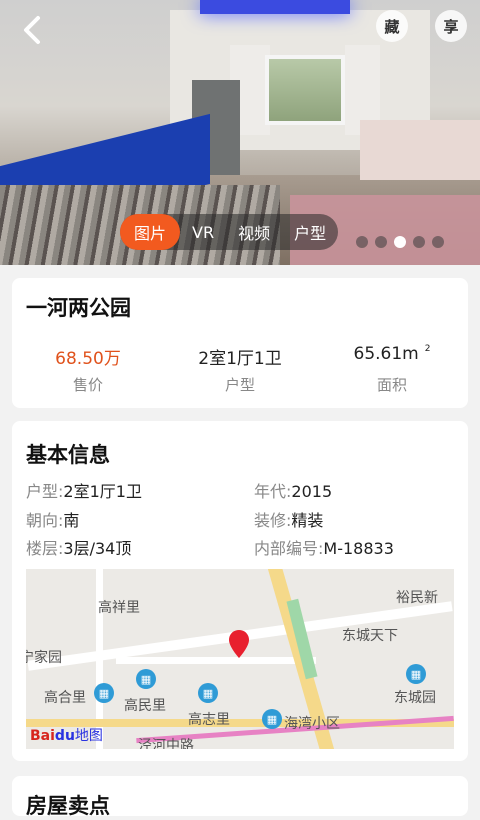 The image size is (480, 820). I want to click on info-year: 年代:2015, so click(293, 490).